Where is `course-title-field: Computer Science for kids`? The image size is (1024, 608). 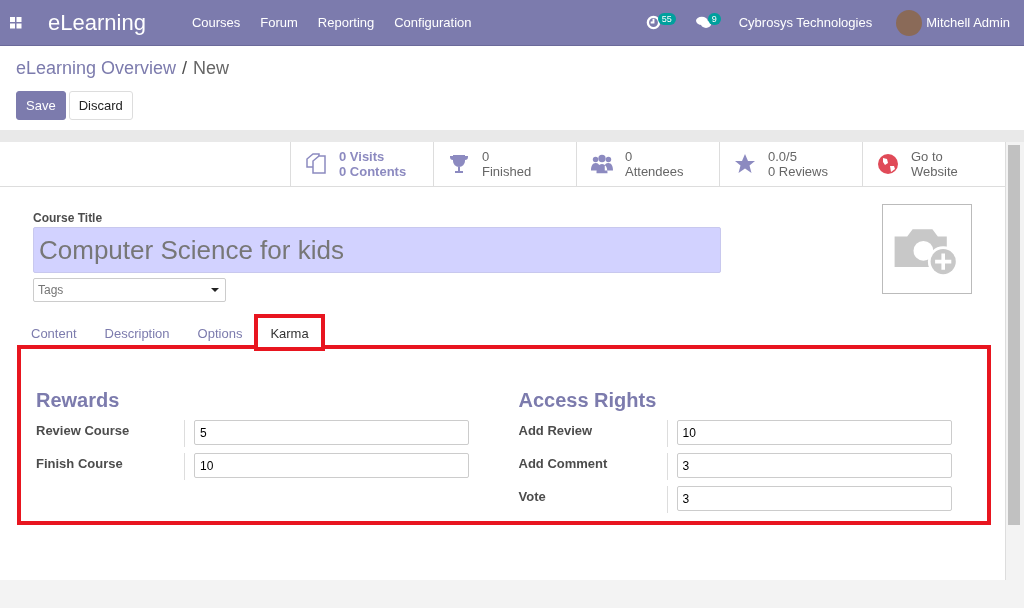
course-title-field: Computer Science for kids is located at coordinates (377, 250).